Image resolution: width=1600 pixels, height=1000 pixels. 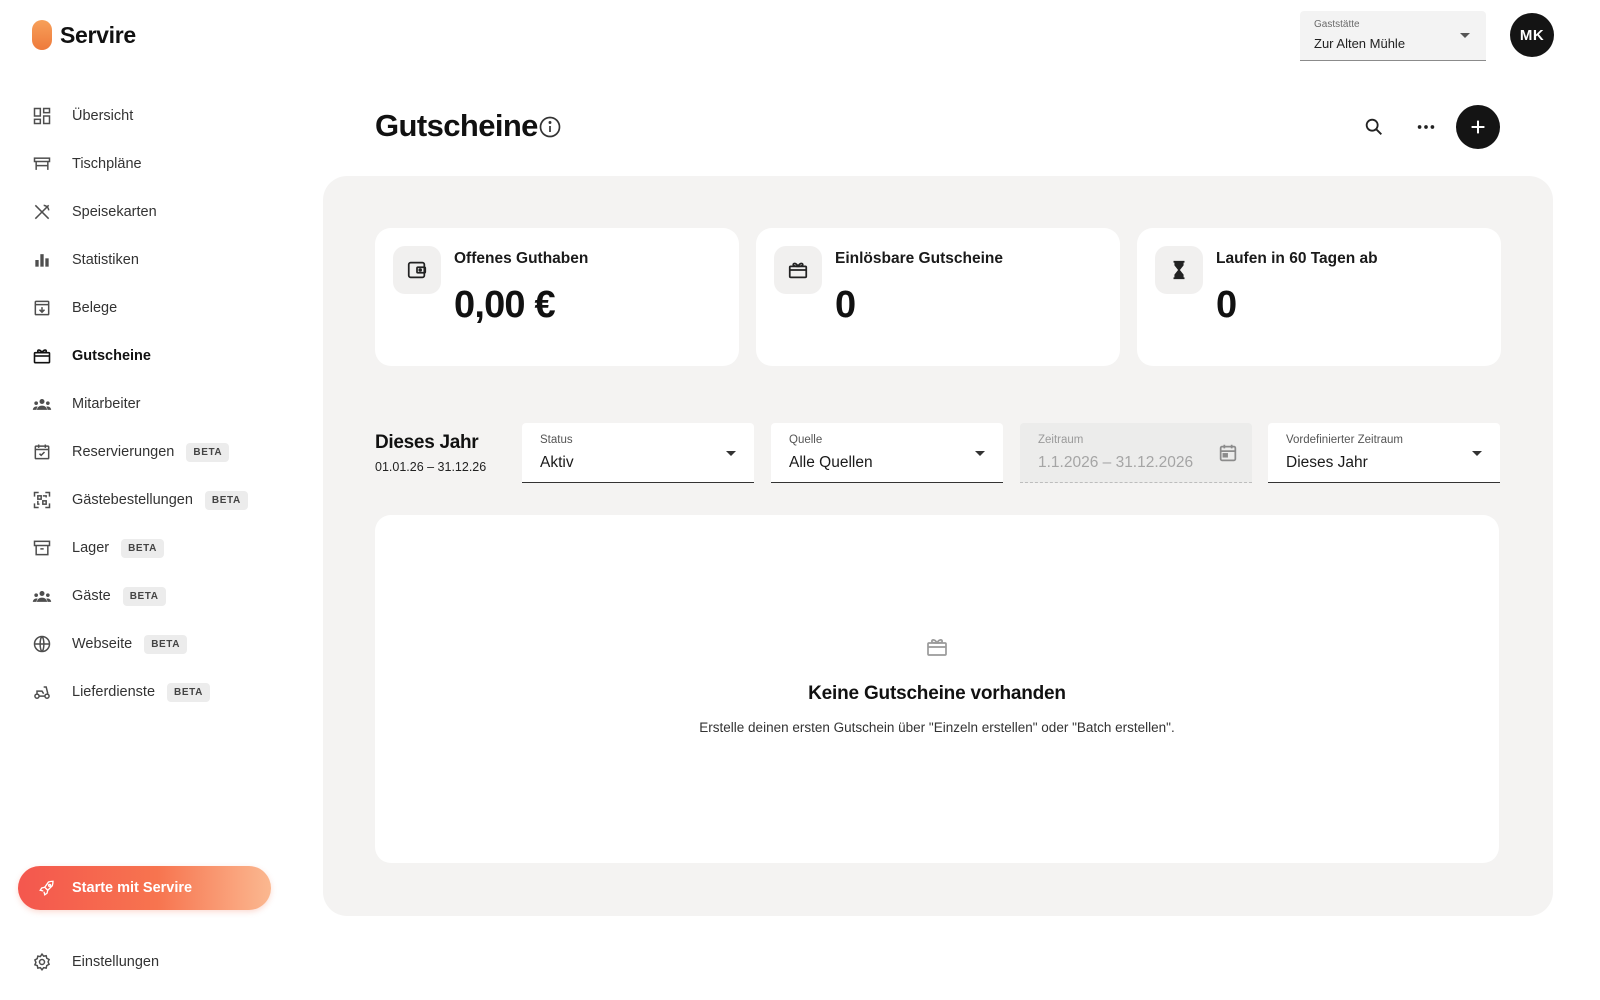 I want to click on restaurant-select: Gaststätte Zur Alten Mühle, so click(x=1393, y=36).